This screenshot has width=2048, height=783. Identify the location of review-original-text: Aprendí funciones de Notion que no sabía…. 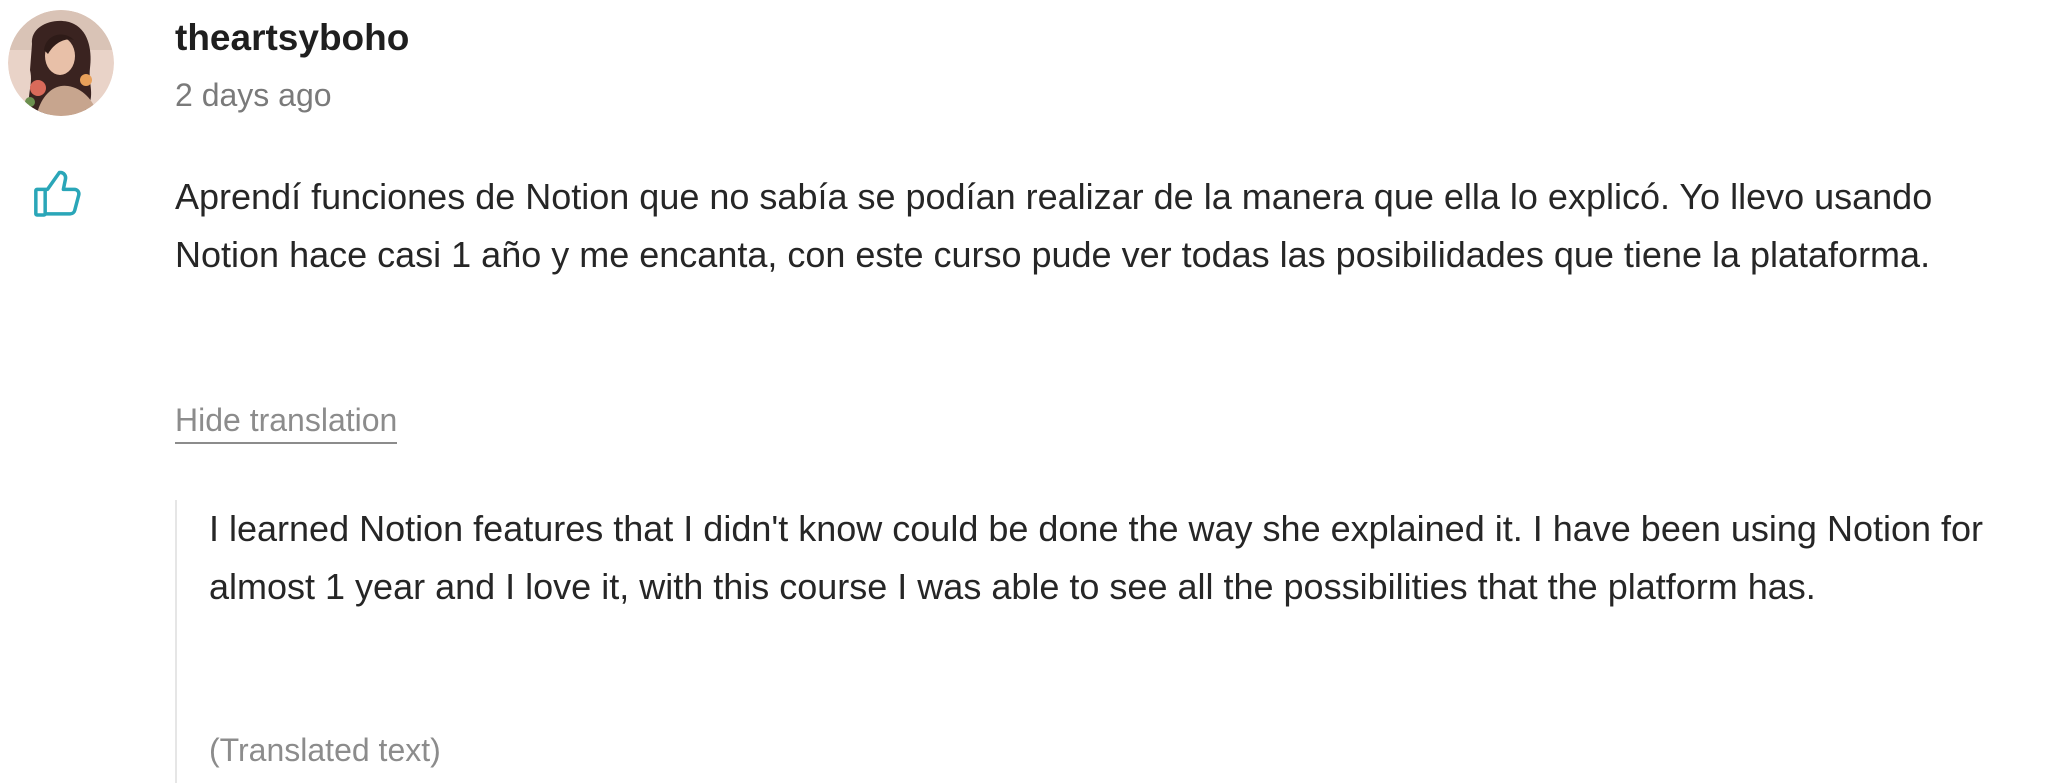
(1054, 225).